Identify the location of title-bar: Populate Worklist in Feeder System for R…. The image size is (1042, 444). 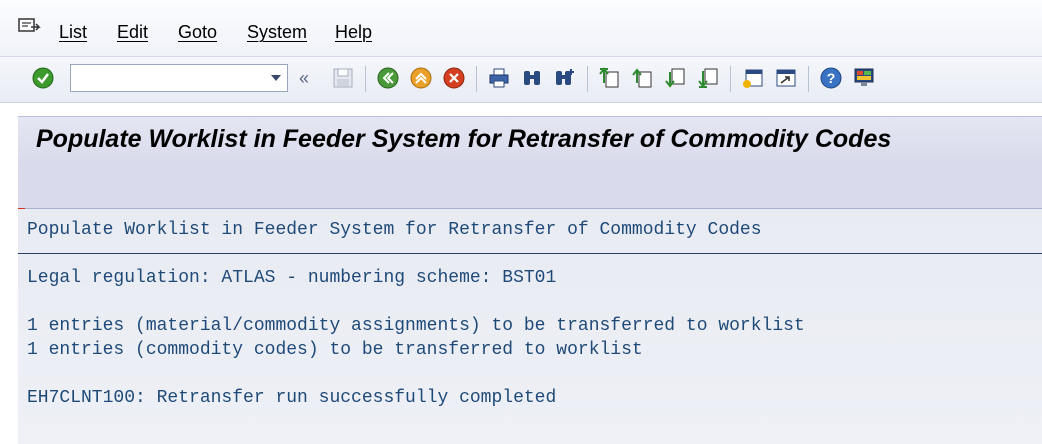
(530, 139).